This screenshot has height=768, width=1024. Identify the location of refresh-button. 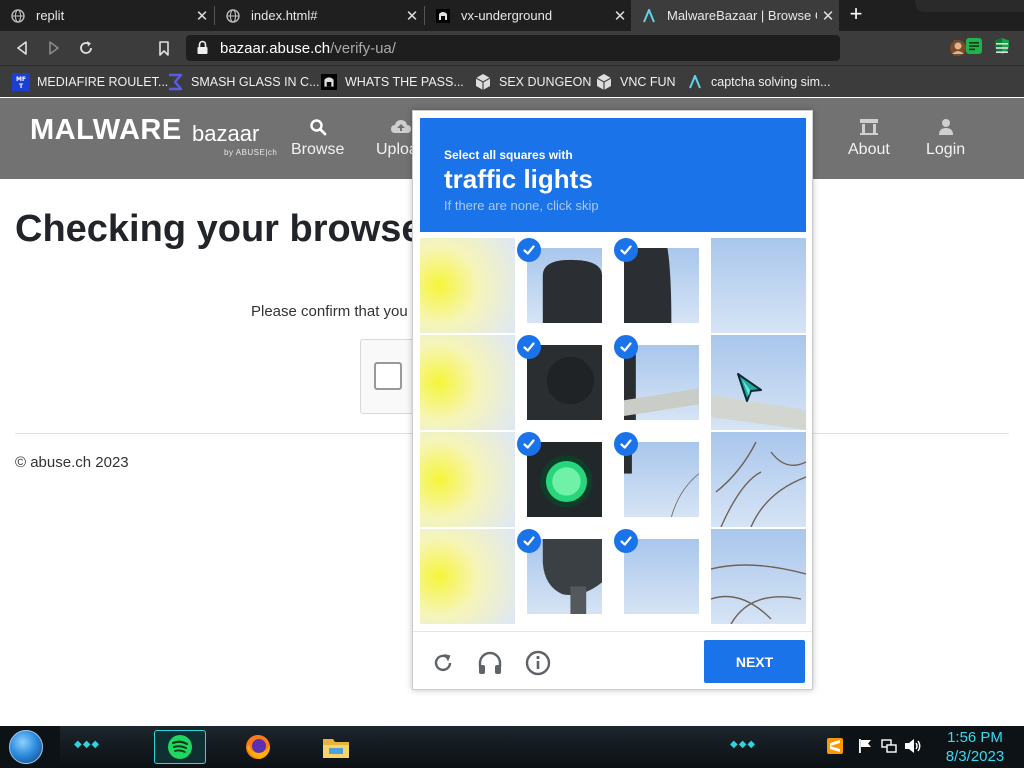
(443, 663).